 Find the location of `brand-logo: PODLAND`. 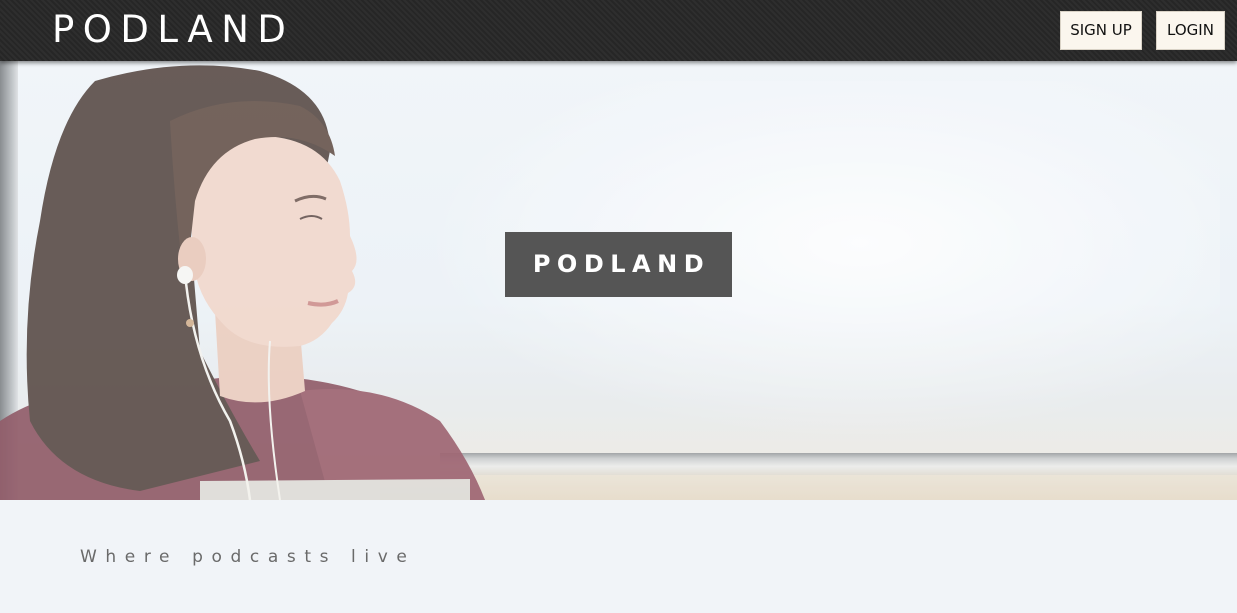

brand-logo: PODLAND is located at coordinates (173, 30).